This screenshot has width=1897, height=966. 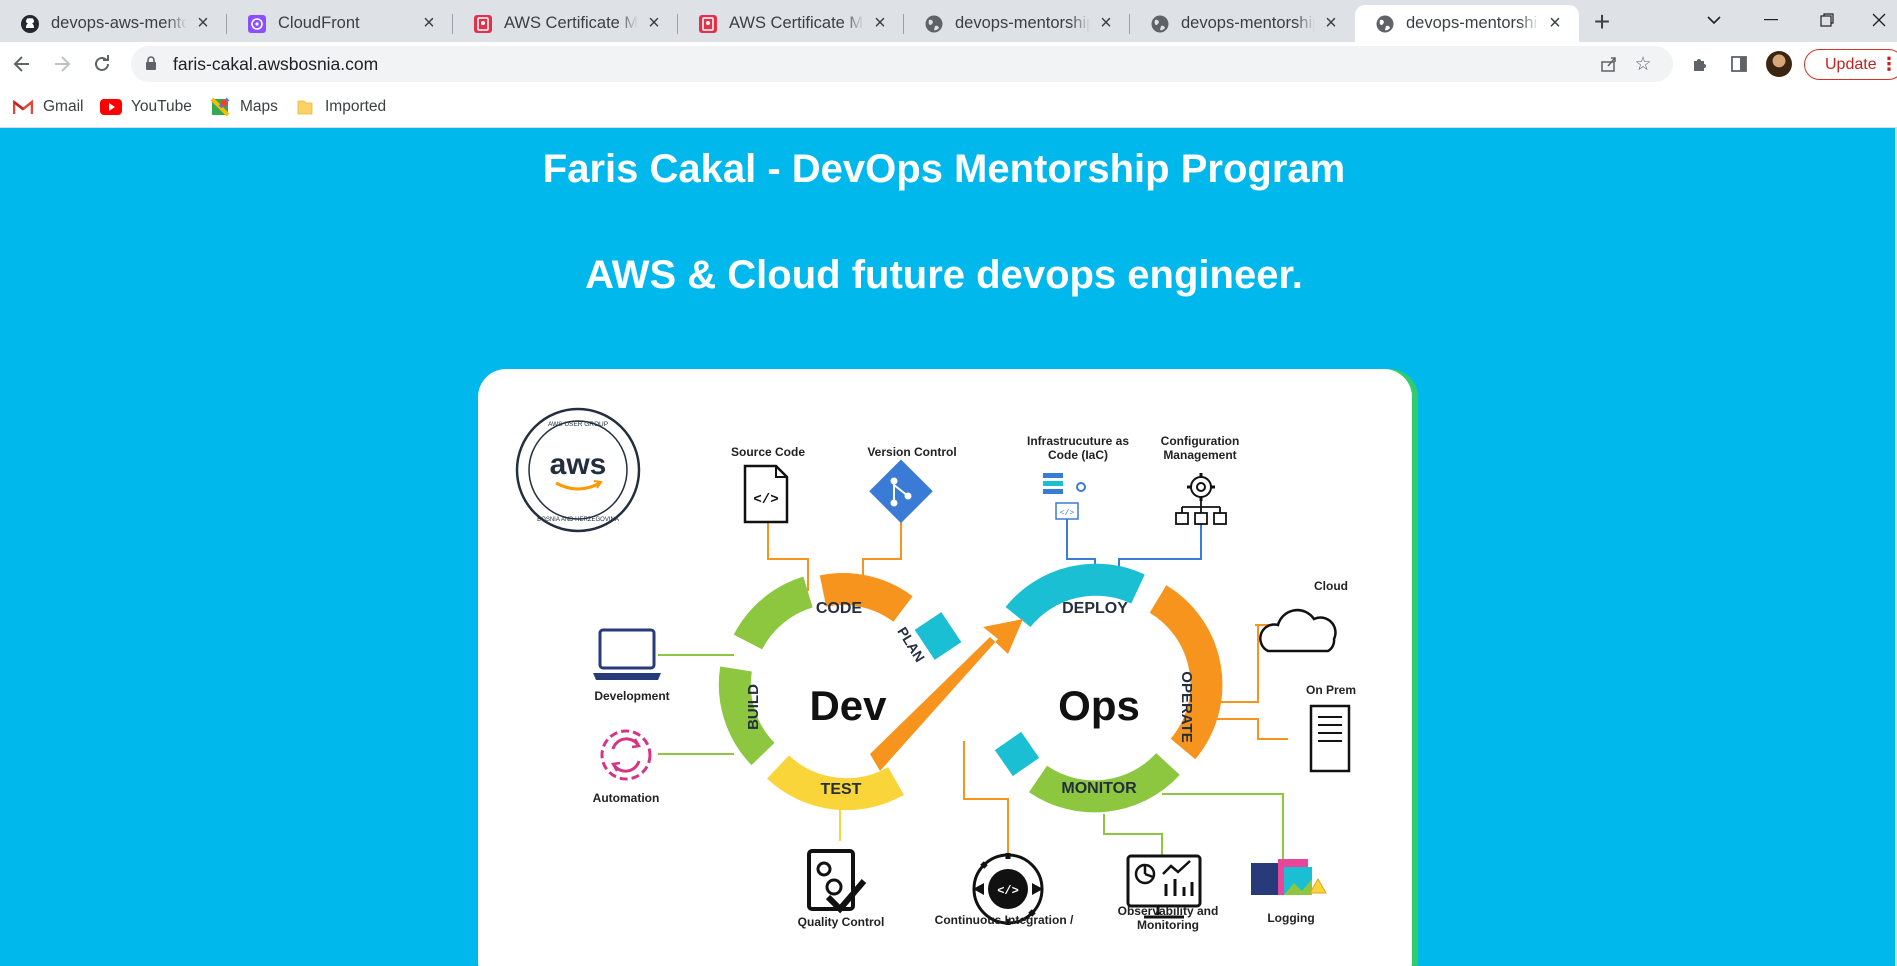 I want to click on laptop-icon, so click(x=627, y=654).